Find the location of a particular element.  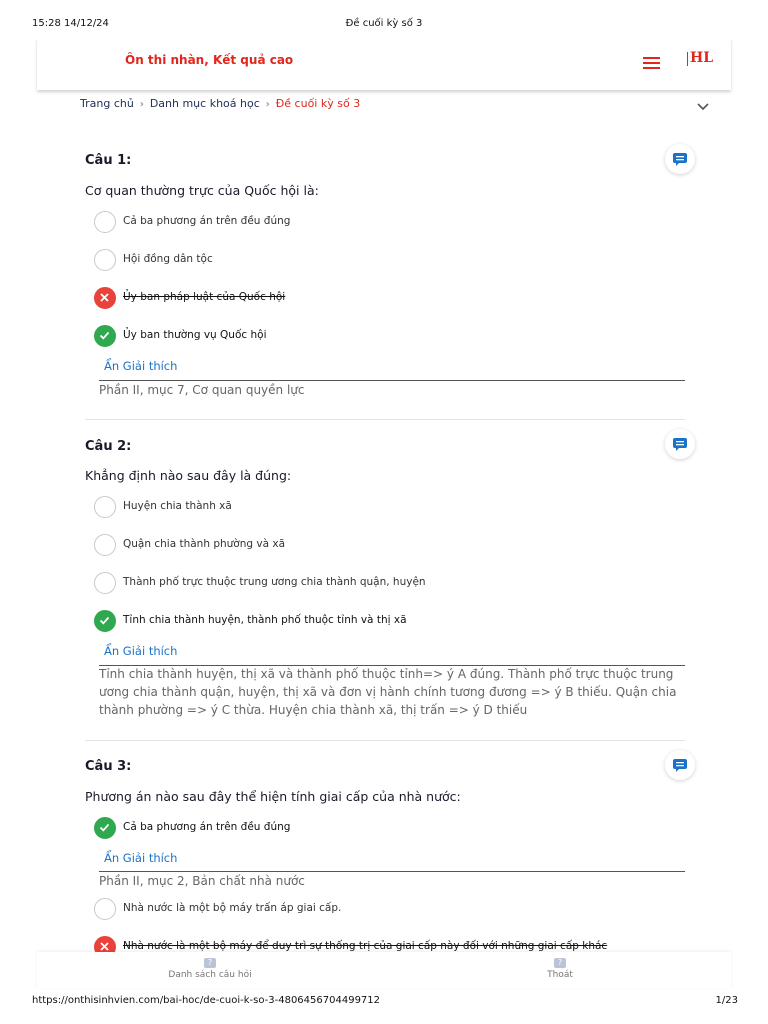

question-1-explanation: Phần II, mục 7, Cơ quan quyền lực is located at coordinates (202, 390).